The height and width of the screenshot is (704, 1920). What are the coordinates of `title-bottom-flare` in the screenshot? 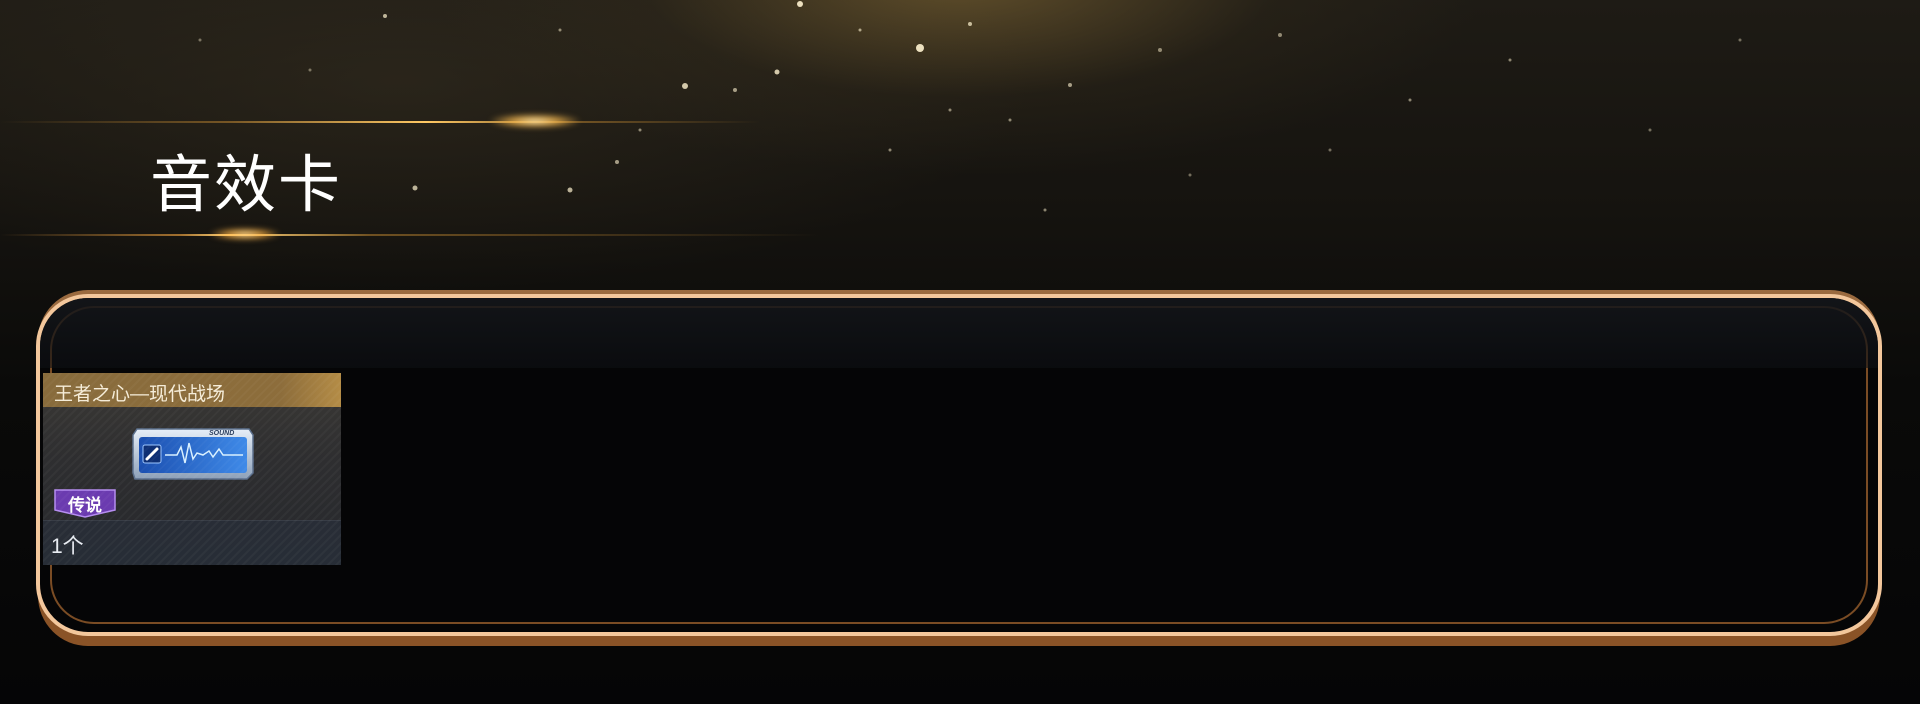 It's located at (245, 234).